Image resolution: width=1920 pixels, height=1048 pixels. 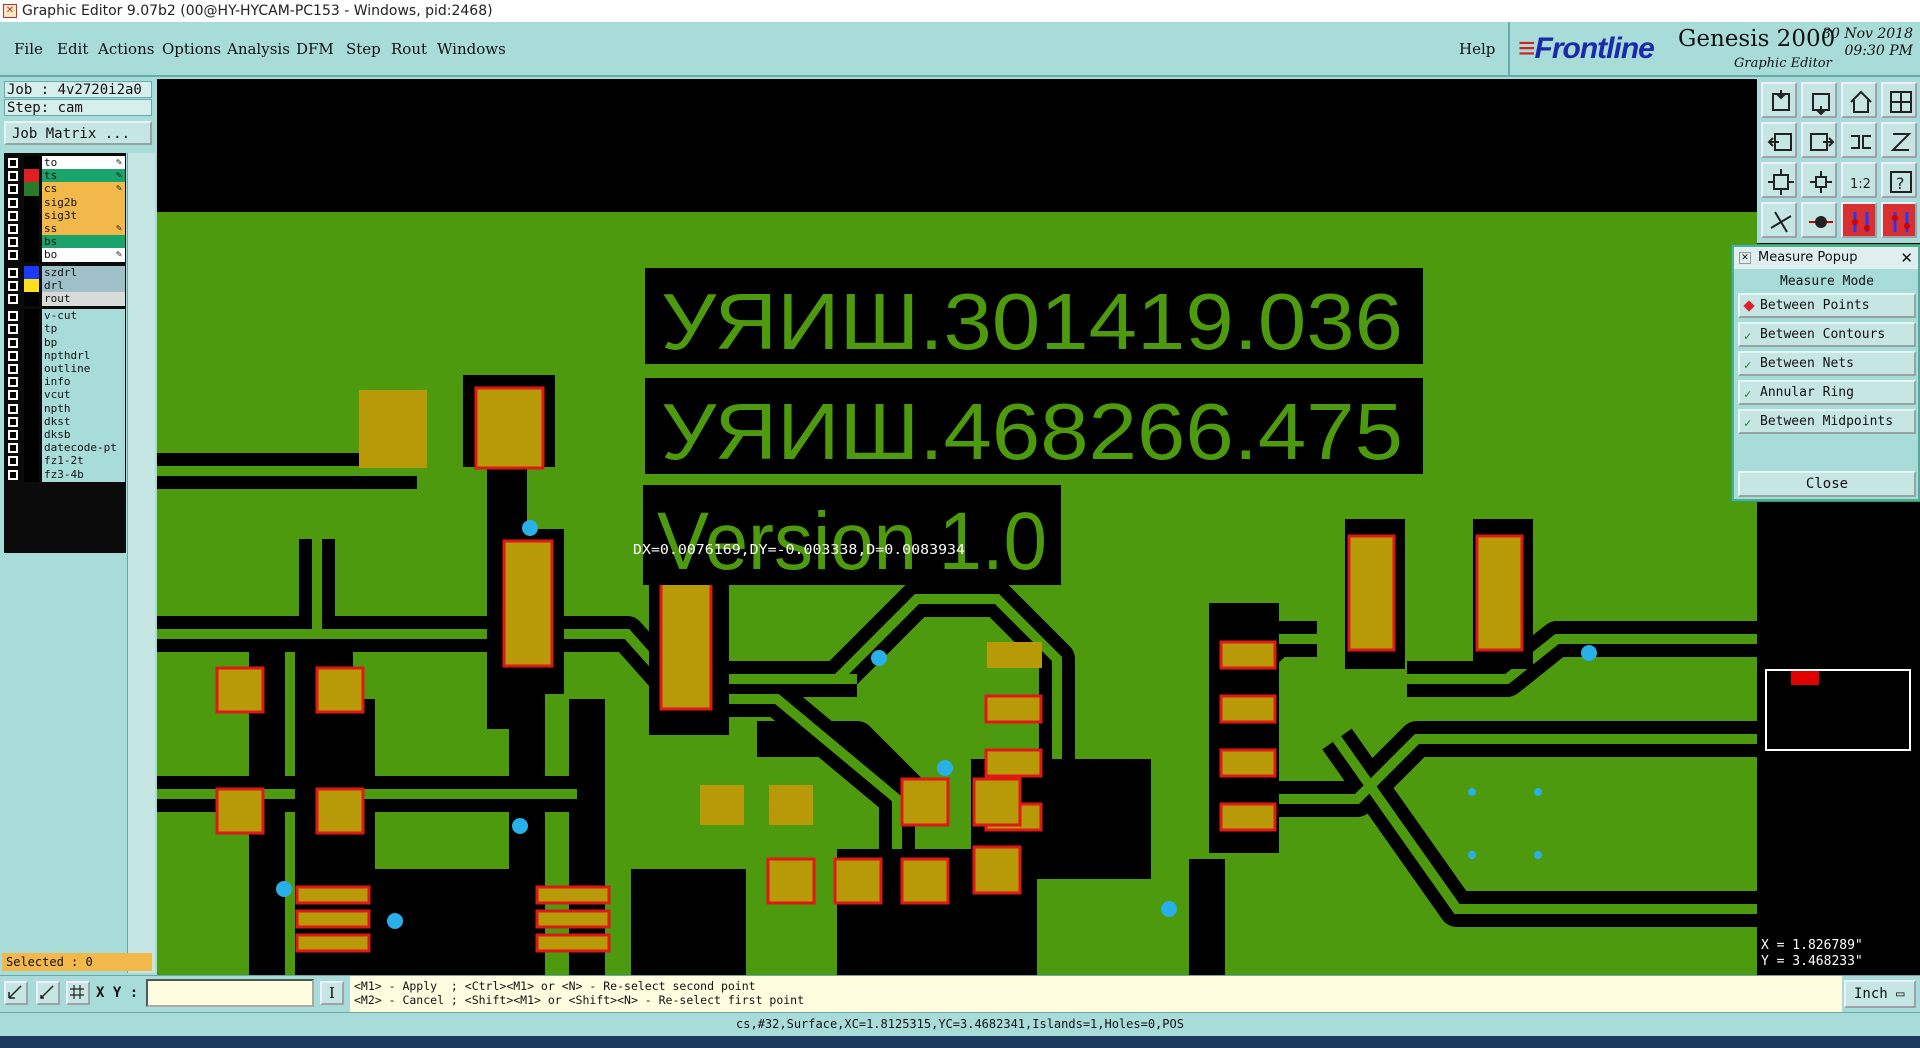 I want to click on layer-row-rout: rout, so click(x=65, y=299).